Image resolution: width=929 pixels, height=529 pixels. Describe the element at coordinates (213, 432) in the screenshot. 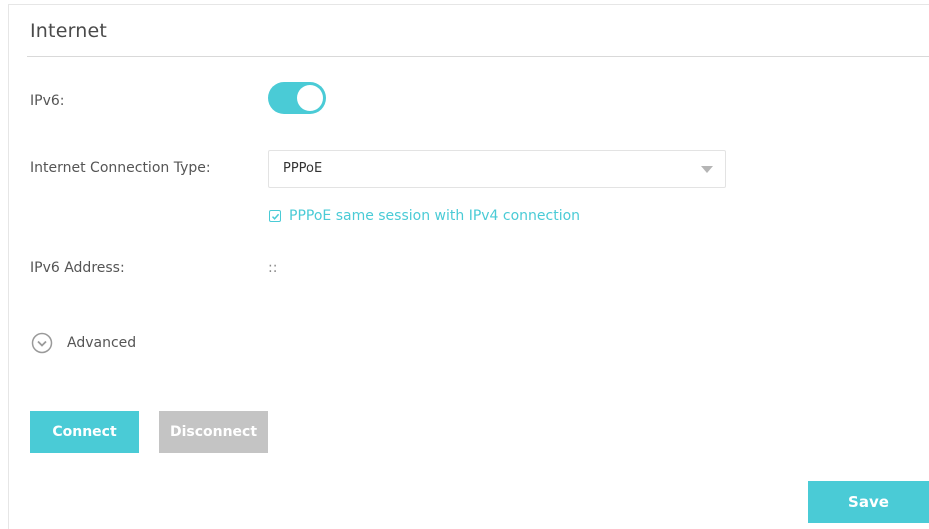

I see `disconnect-button: Disconnect` at that location.